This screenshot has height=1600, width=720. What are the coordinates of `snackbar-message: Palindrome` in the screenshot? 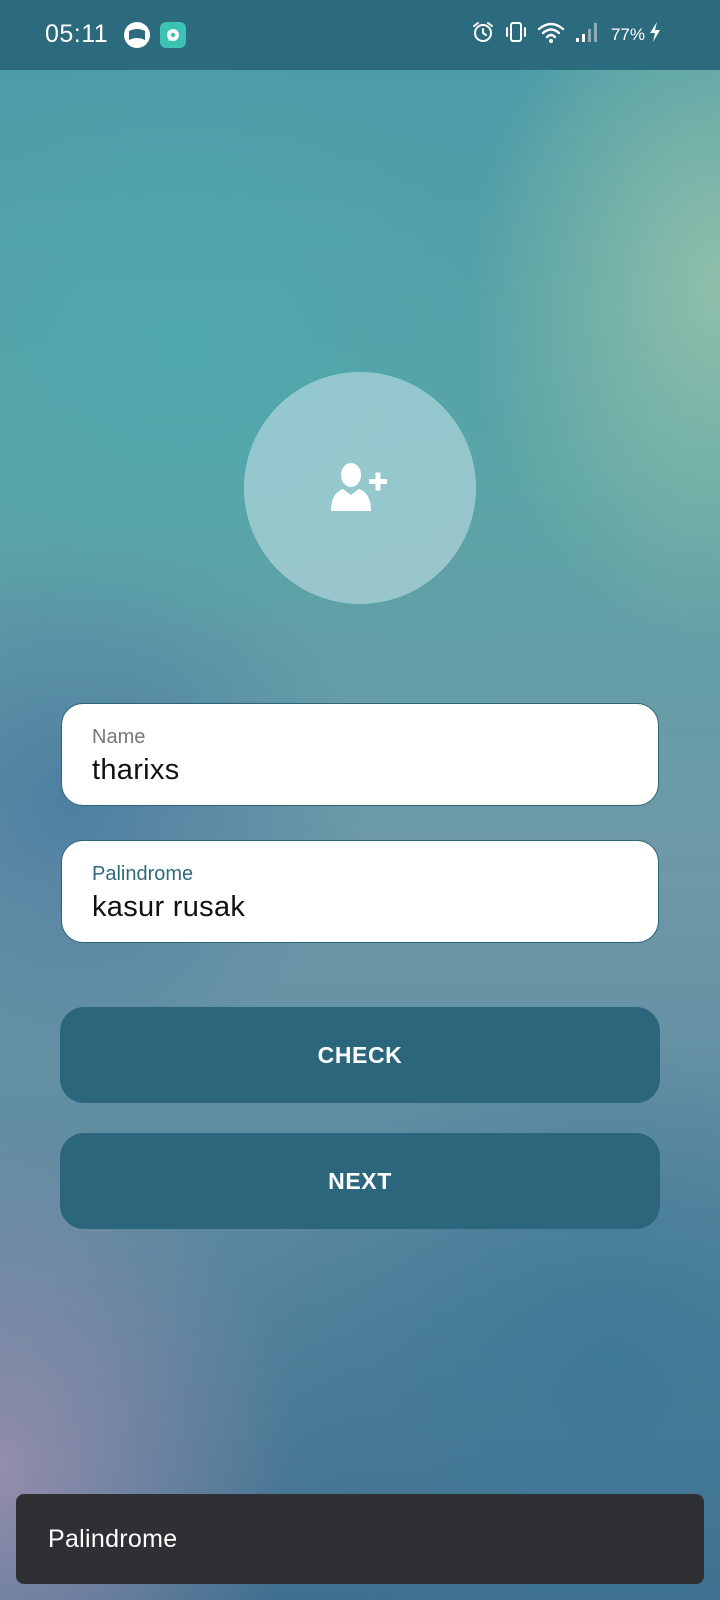 It's located at (113, 1538).